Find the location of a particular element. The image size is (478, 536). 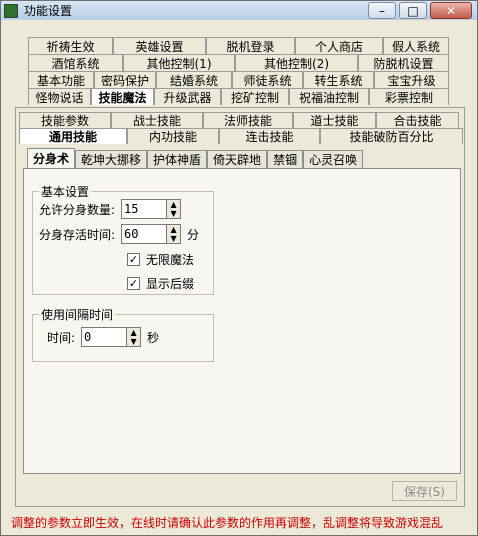

clone-count-row: 允许分身数量: ▲ ▼ is located at coordinates (110, 209).